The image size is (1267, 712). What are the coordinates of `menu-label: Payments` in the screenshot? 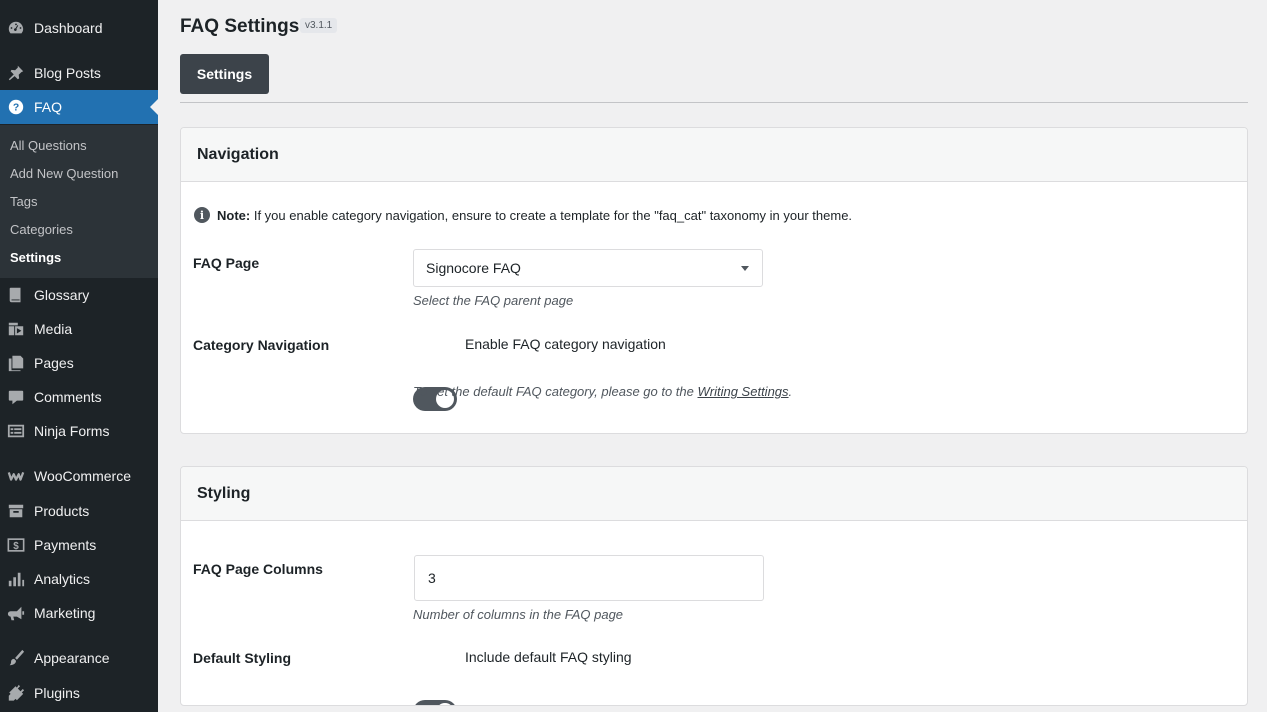 It's located at (65, 545).